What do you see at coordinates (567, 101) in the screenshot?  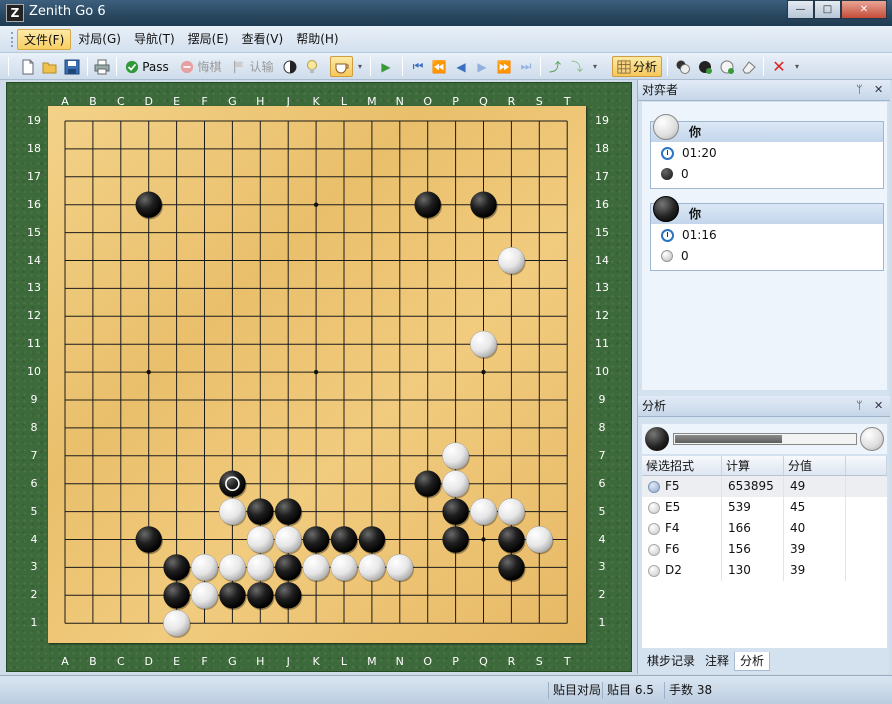 I see `column-label-top: T` at bounding box center [567, 101].